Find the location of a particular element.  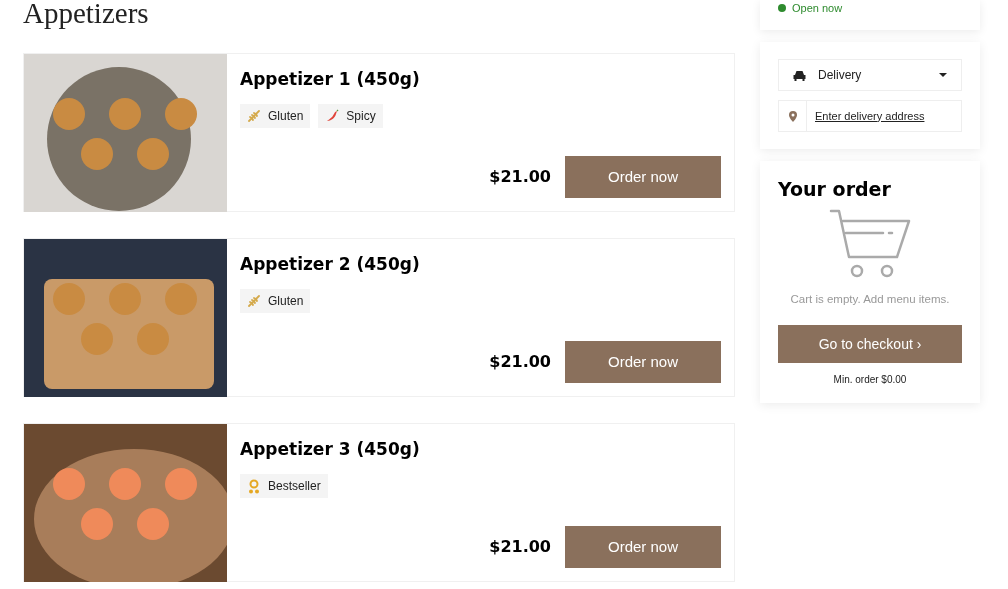

status-label: Open now is located at coordinates (817, 8).